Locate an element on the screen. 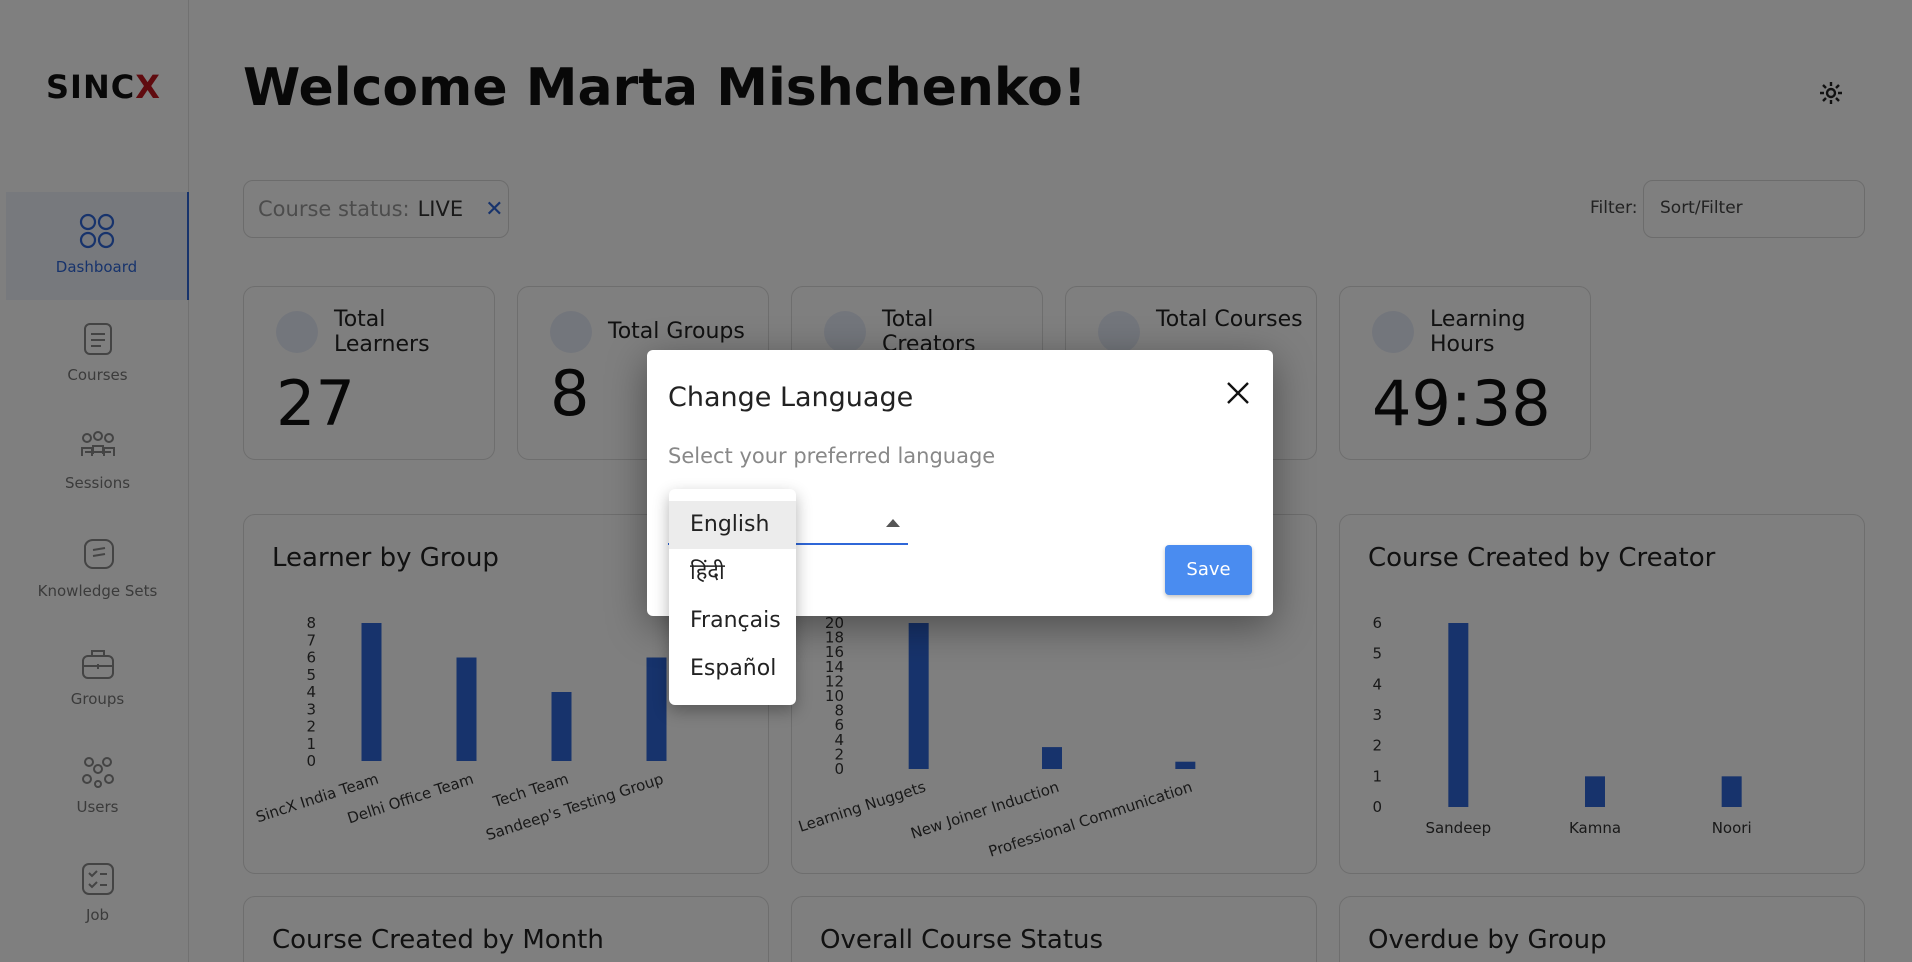  language-option-french: Français is located at coordinates (732, 621).